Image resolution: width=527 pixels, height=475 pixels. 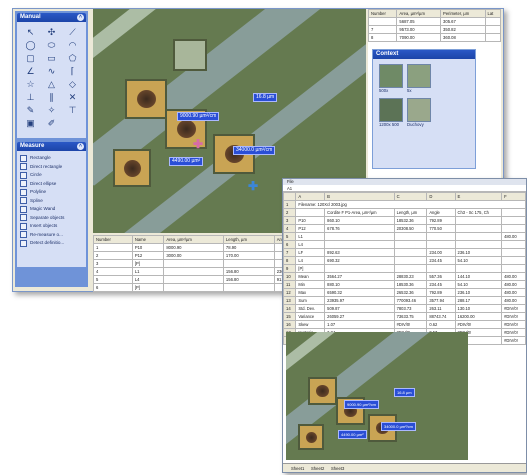 I want to click on row-header: 11, so click(x=289, y=284).